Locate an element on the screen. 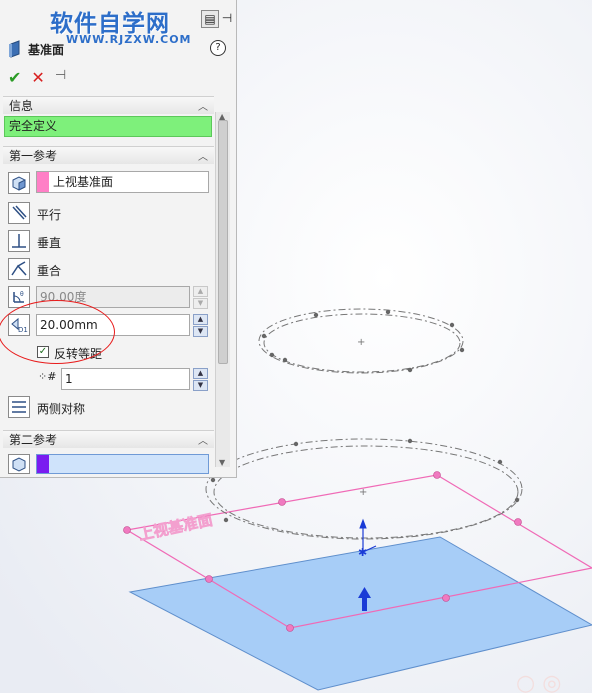  panel-pin-icon: ⊣ is located at coordinates (227, 18).